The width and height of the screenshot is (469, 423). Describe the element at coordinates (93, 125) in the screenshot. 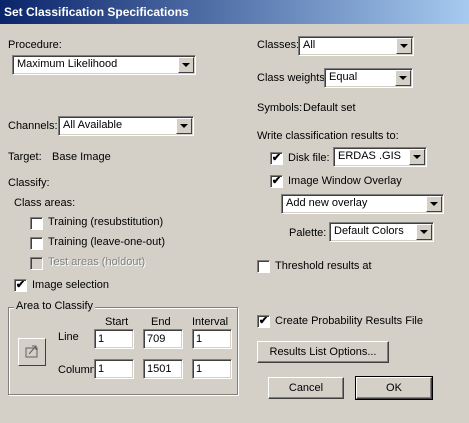

I see `channels-value: All Available` at that location.